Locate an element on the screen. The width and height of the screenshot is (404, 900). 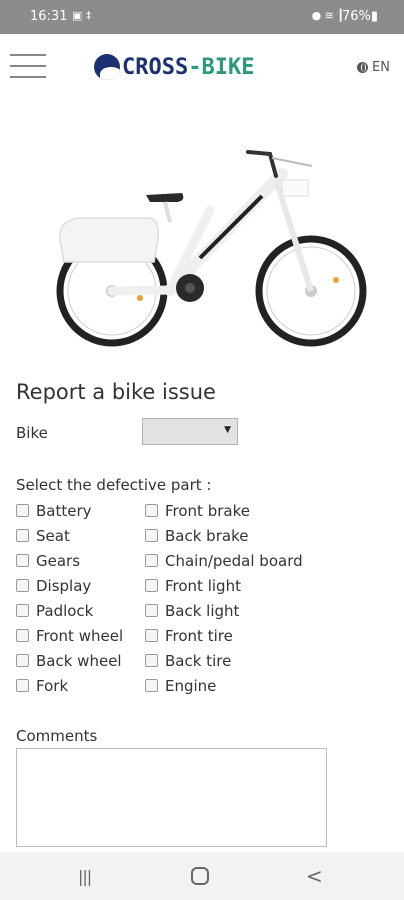
language-selector: EN is located at coordinates (373, 67).